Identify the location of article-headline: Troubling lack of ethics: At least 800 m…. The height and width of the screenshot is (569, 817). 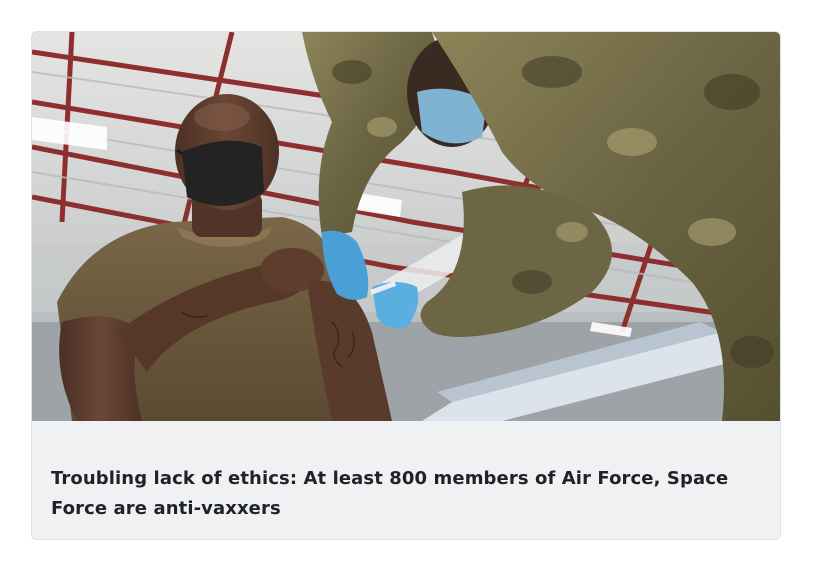
(401, 494).